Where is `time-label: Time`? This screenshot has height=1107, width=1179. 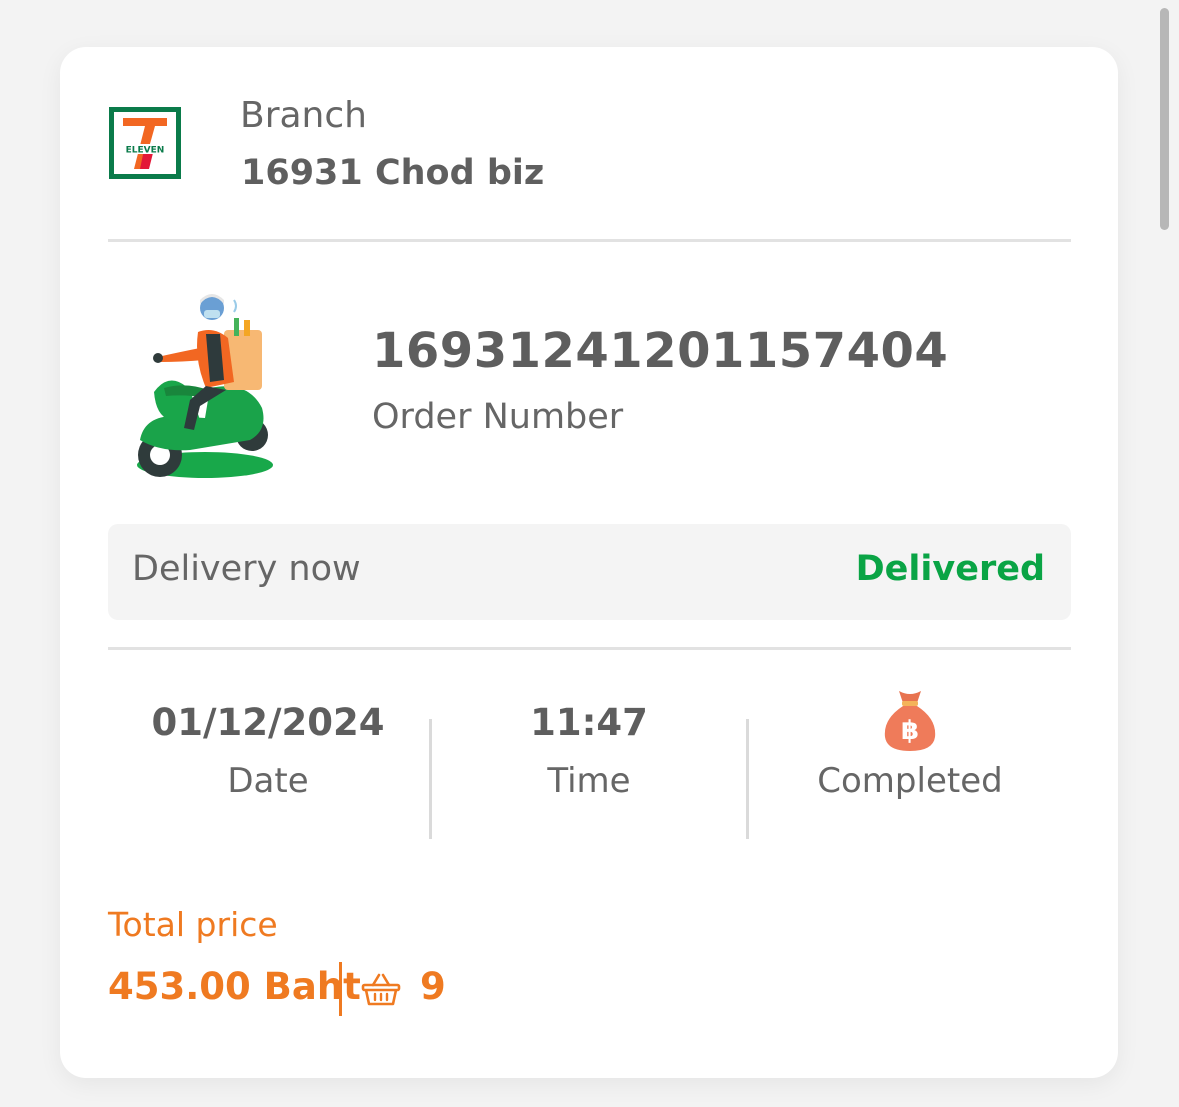 time-label: Time is located at coordinates (589, 781).